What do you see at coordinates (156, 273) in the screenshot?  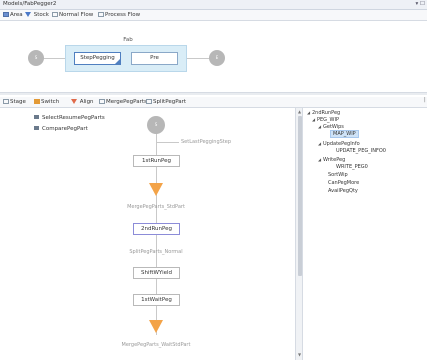 I see `flow-node-shift-w-yield: ShiftWYield` at bounding box center [156, 273].